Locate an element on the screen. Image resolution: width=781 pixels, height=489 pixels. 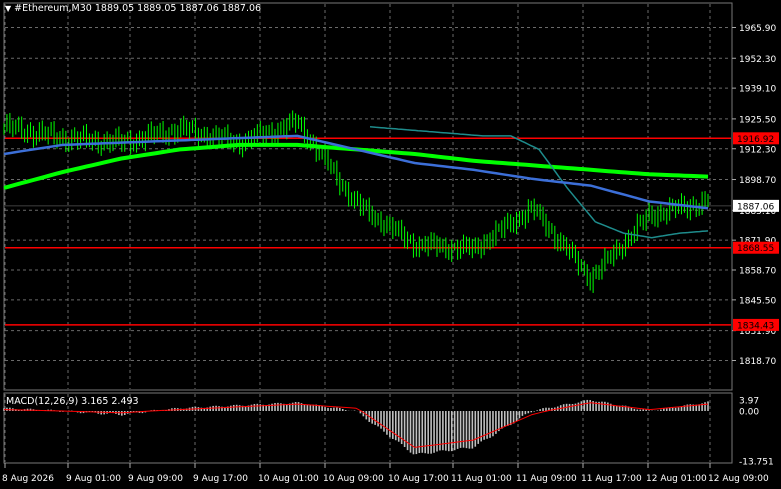
price-tick-label: 1939.10 is located at coordinates (757, 90).